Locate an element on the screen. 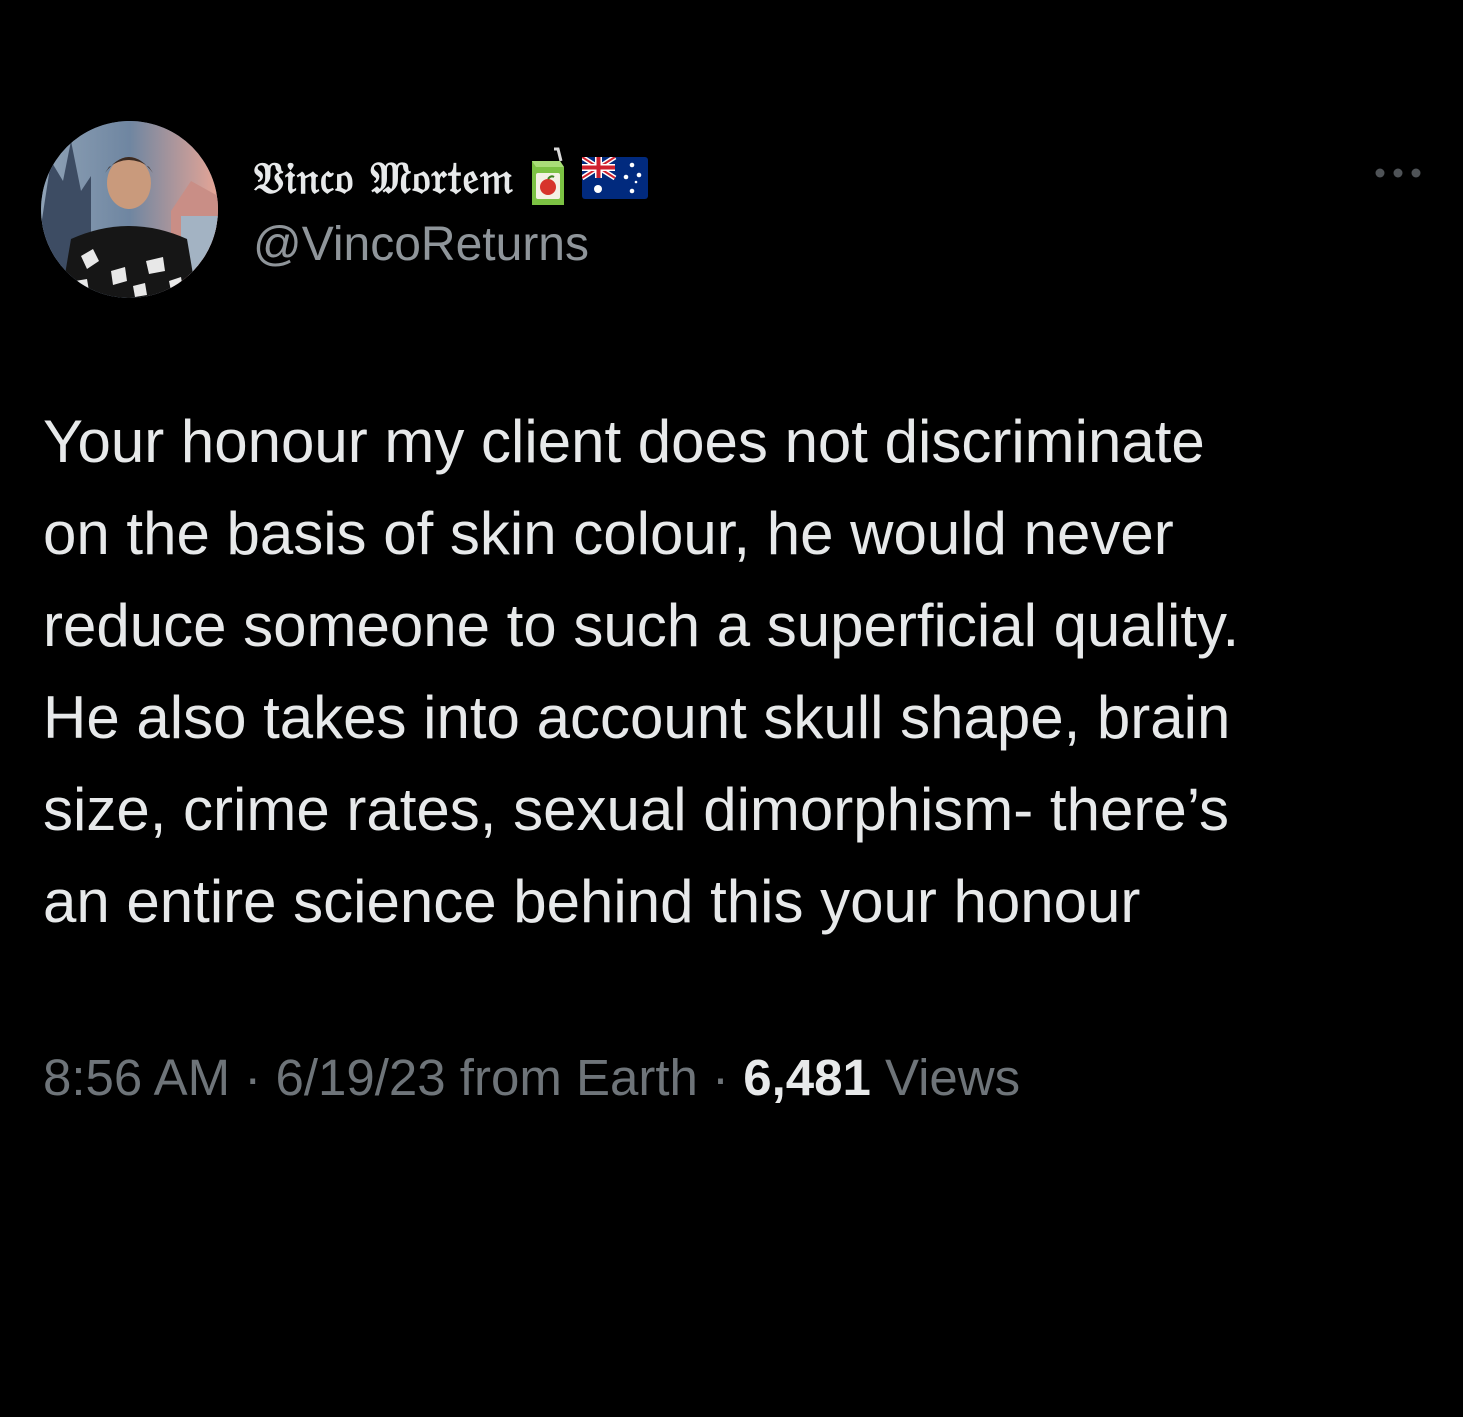 The height and width of the screenshot is (1417, 1463). more-options-button is located at coordinates (1398, 173).